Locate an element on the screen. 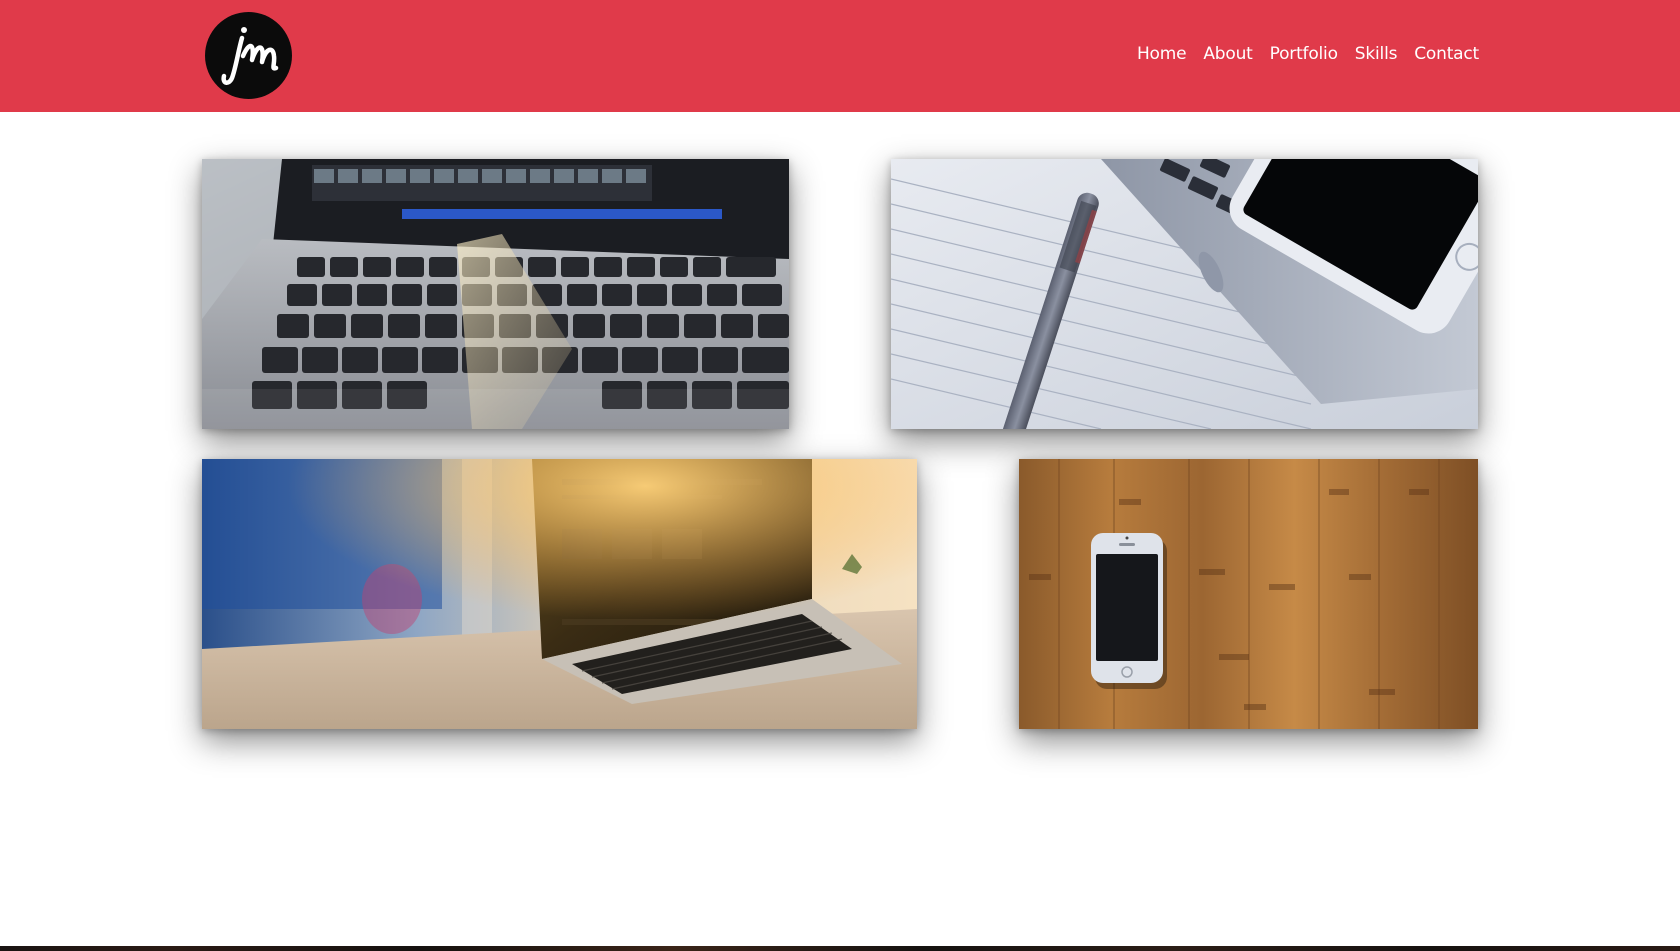 This screenshot has width=1680, height=951. site-header: Home About Portfolio Skills Contact is located at coordinates (840, 56).